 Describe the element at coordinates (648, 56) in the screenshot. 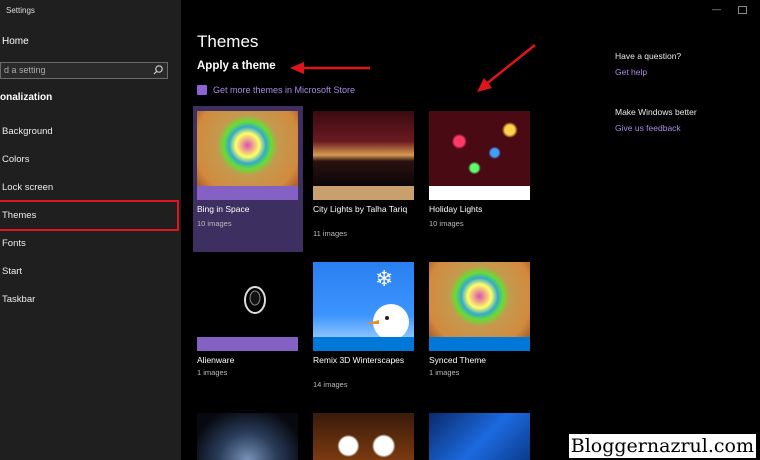

I see `question-heading: Have a question?` at that location.